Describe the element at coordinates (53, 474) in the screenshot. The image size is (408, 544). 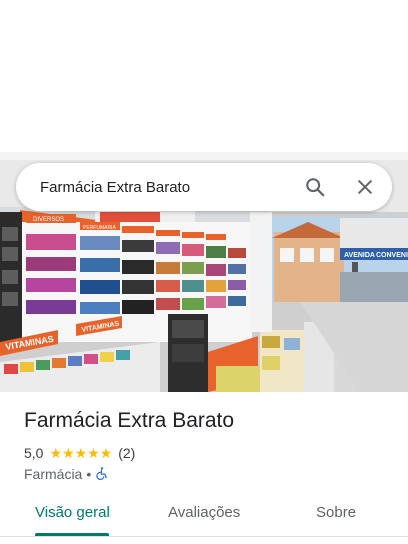
I see `place-category: Farmácia` at that location.